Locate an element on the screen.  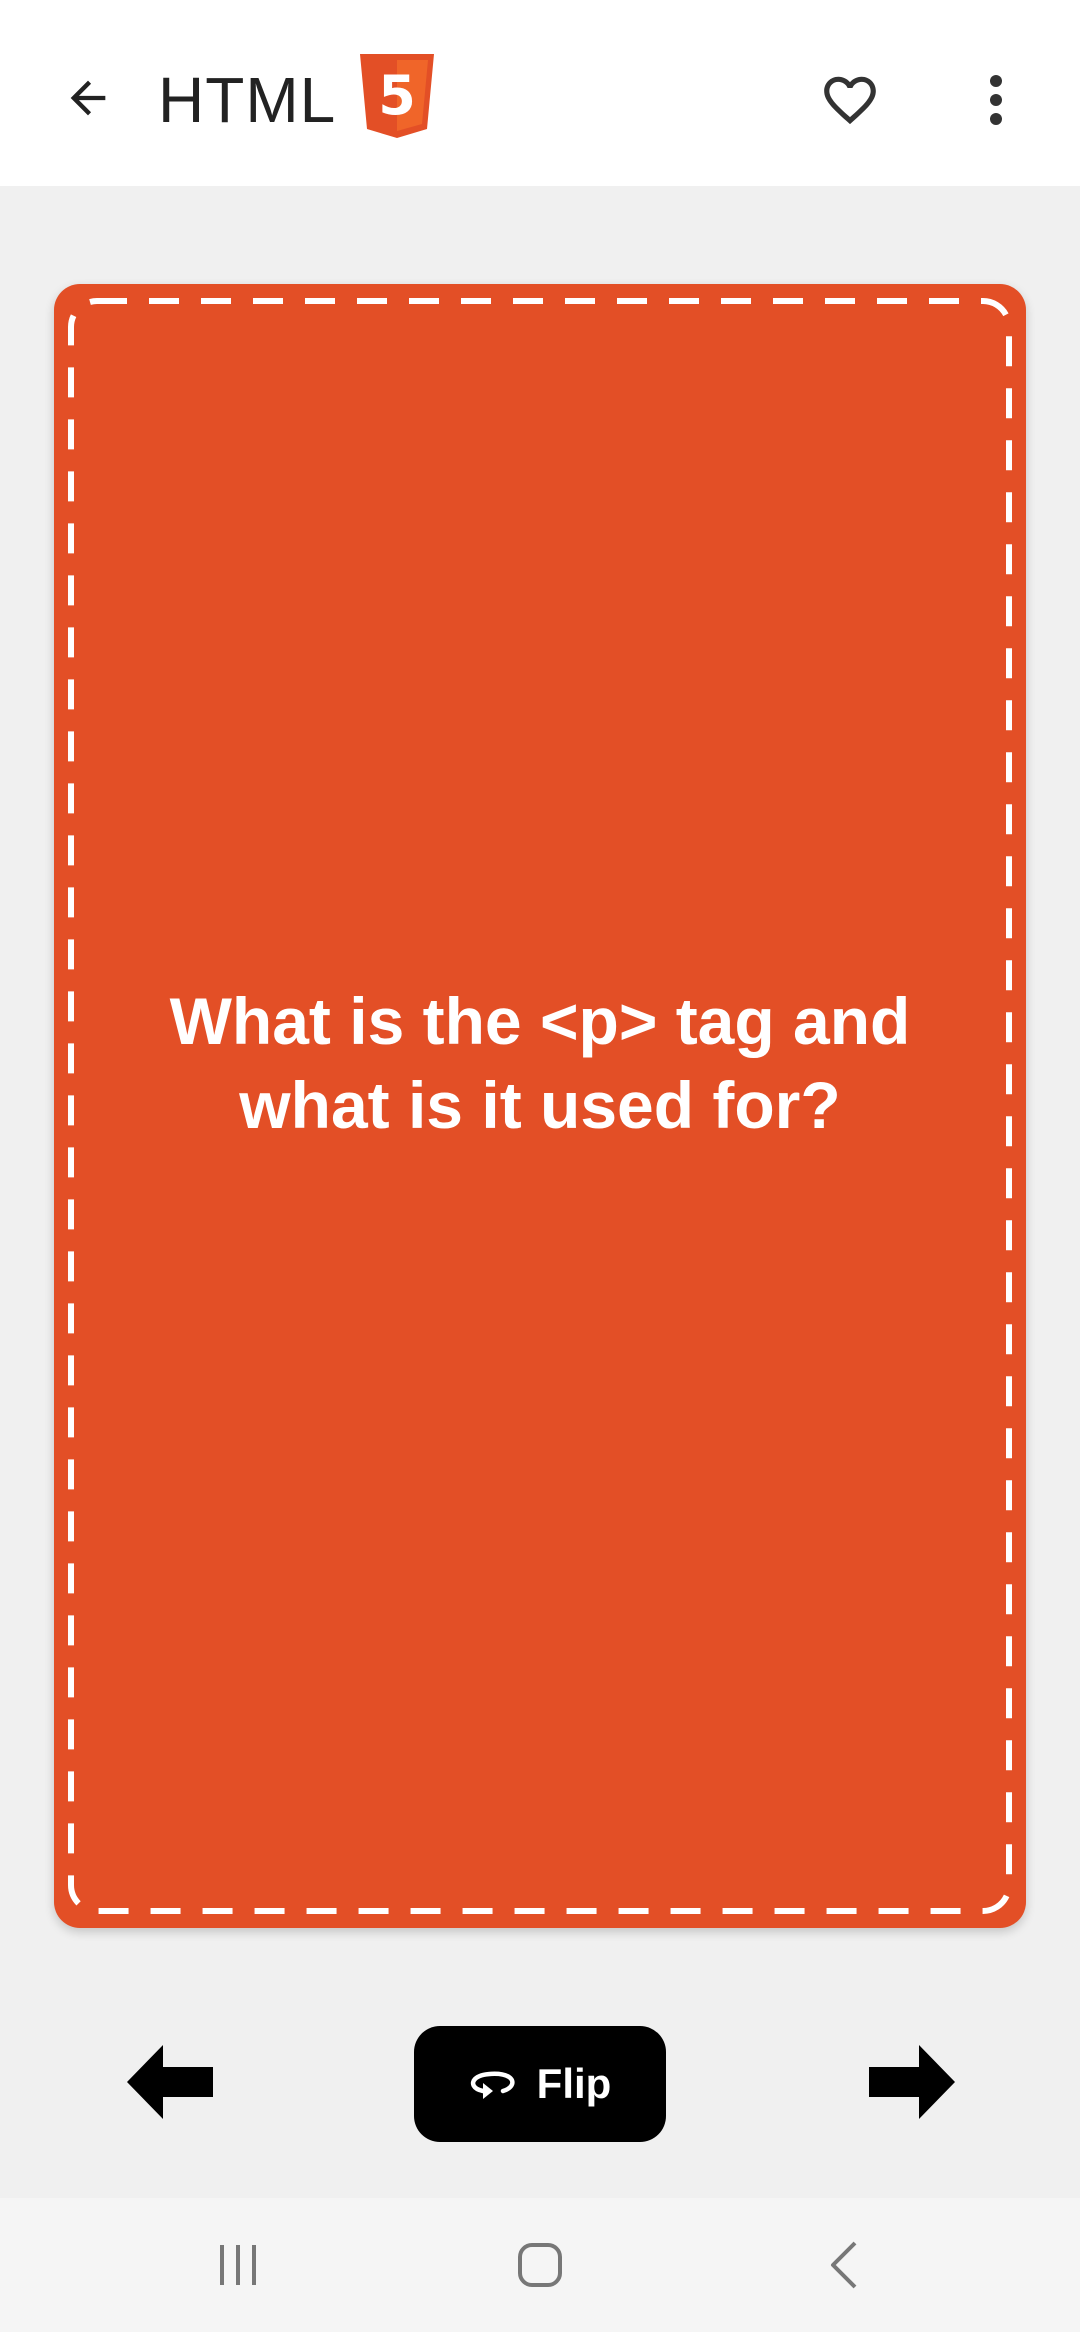
more-vertical-icon is located at coordinates (996, 100).